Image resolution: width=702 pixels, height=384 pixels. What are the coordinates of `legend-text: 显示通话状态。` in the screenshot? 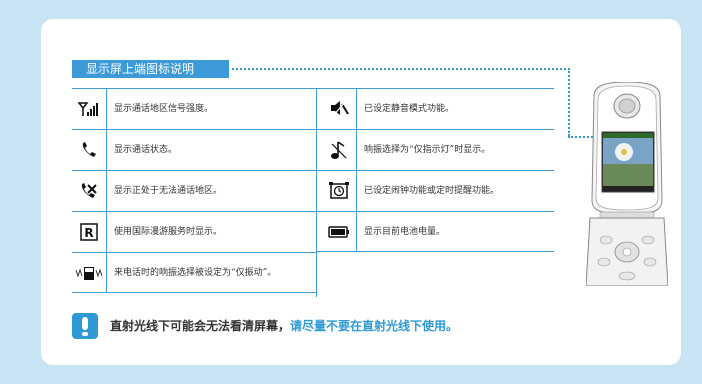 It's located at (146, 150).